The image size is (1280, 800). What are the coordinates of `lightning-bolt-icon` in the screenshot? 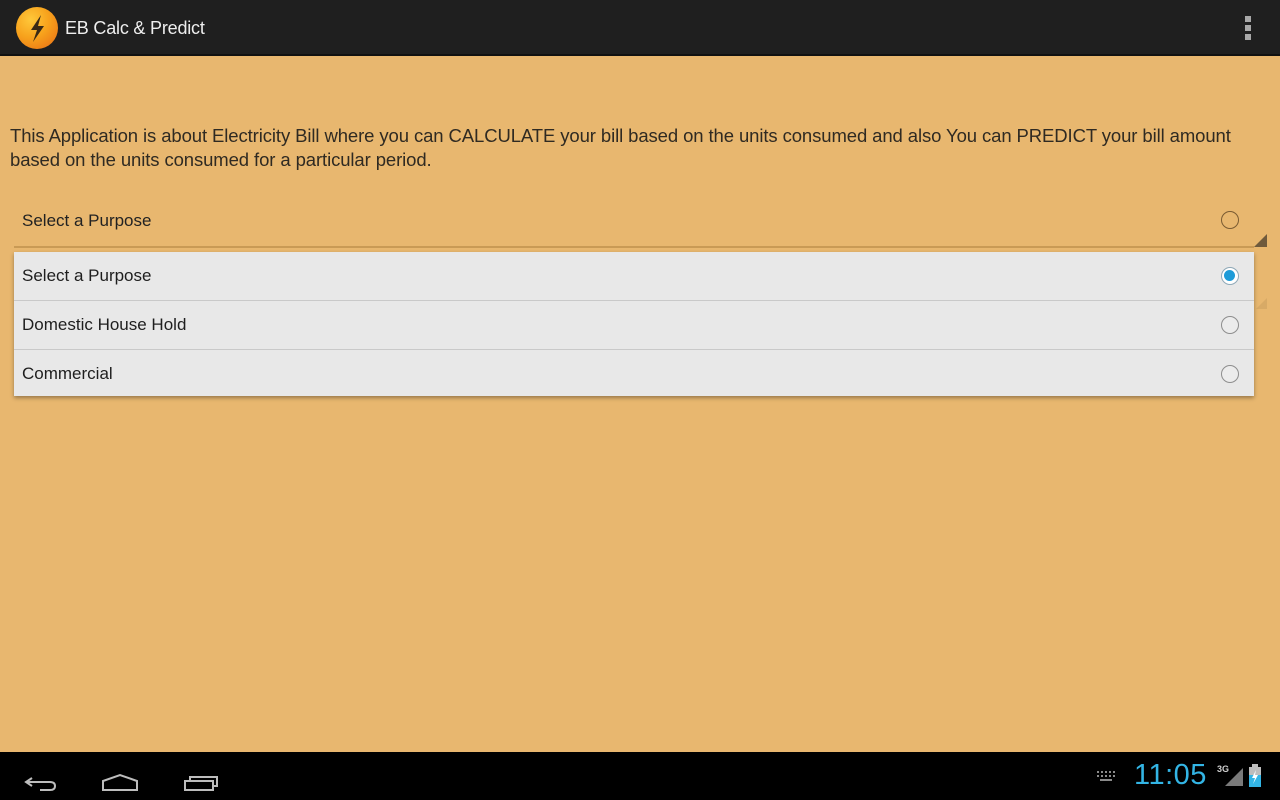 It's located at (37, 28).